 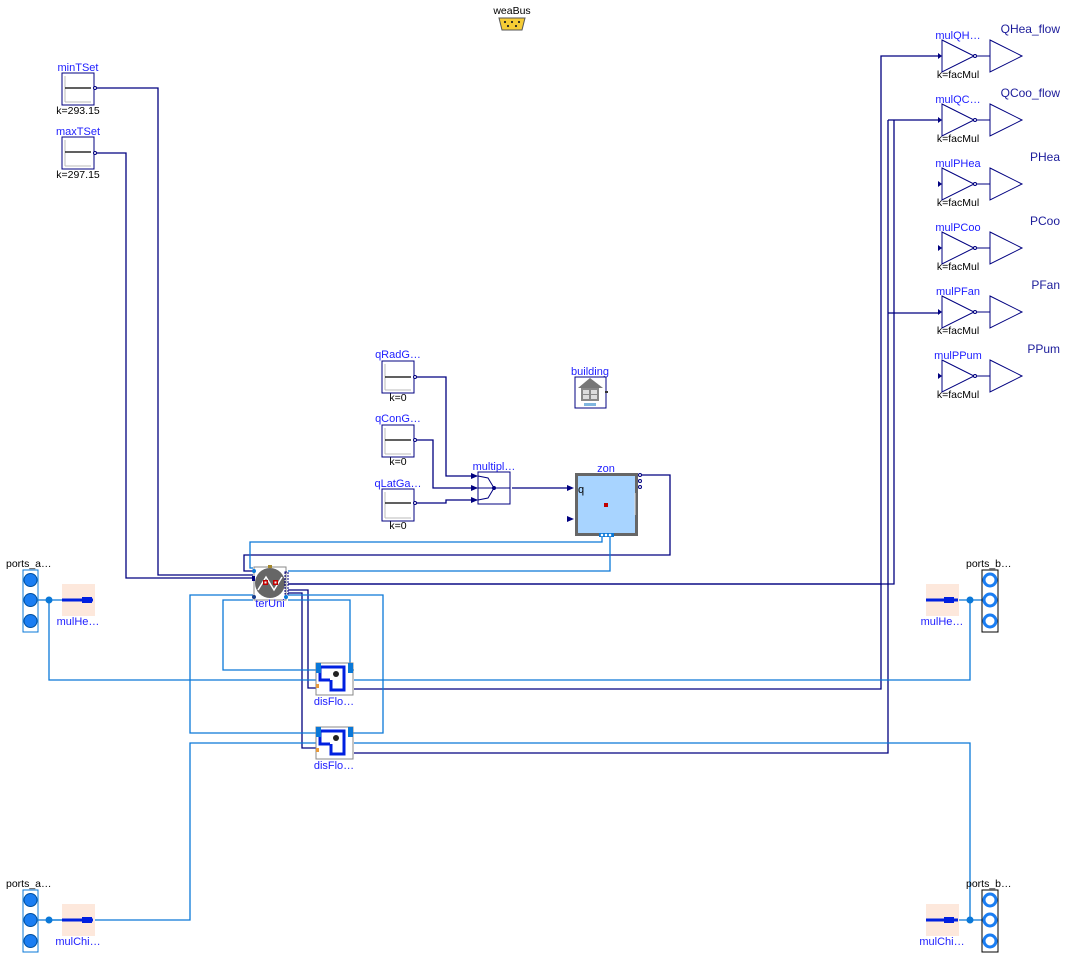 I want to click on wire-mintset, so click(x=174, y=331).